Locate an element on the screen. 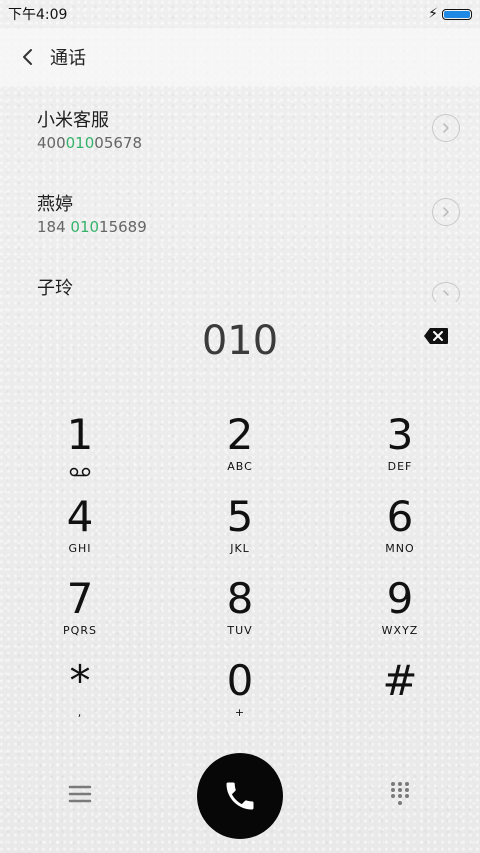  voicemail-icon is located at coordinates (80, 469).